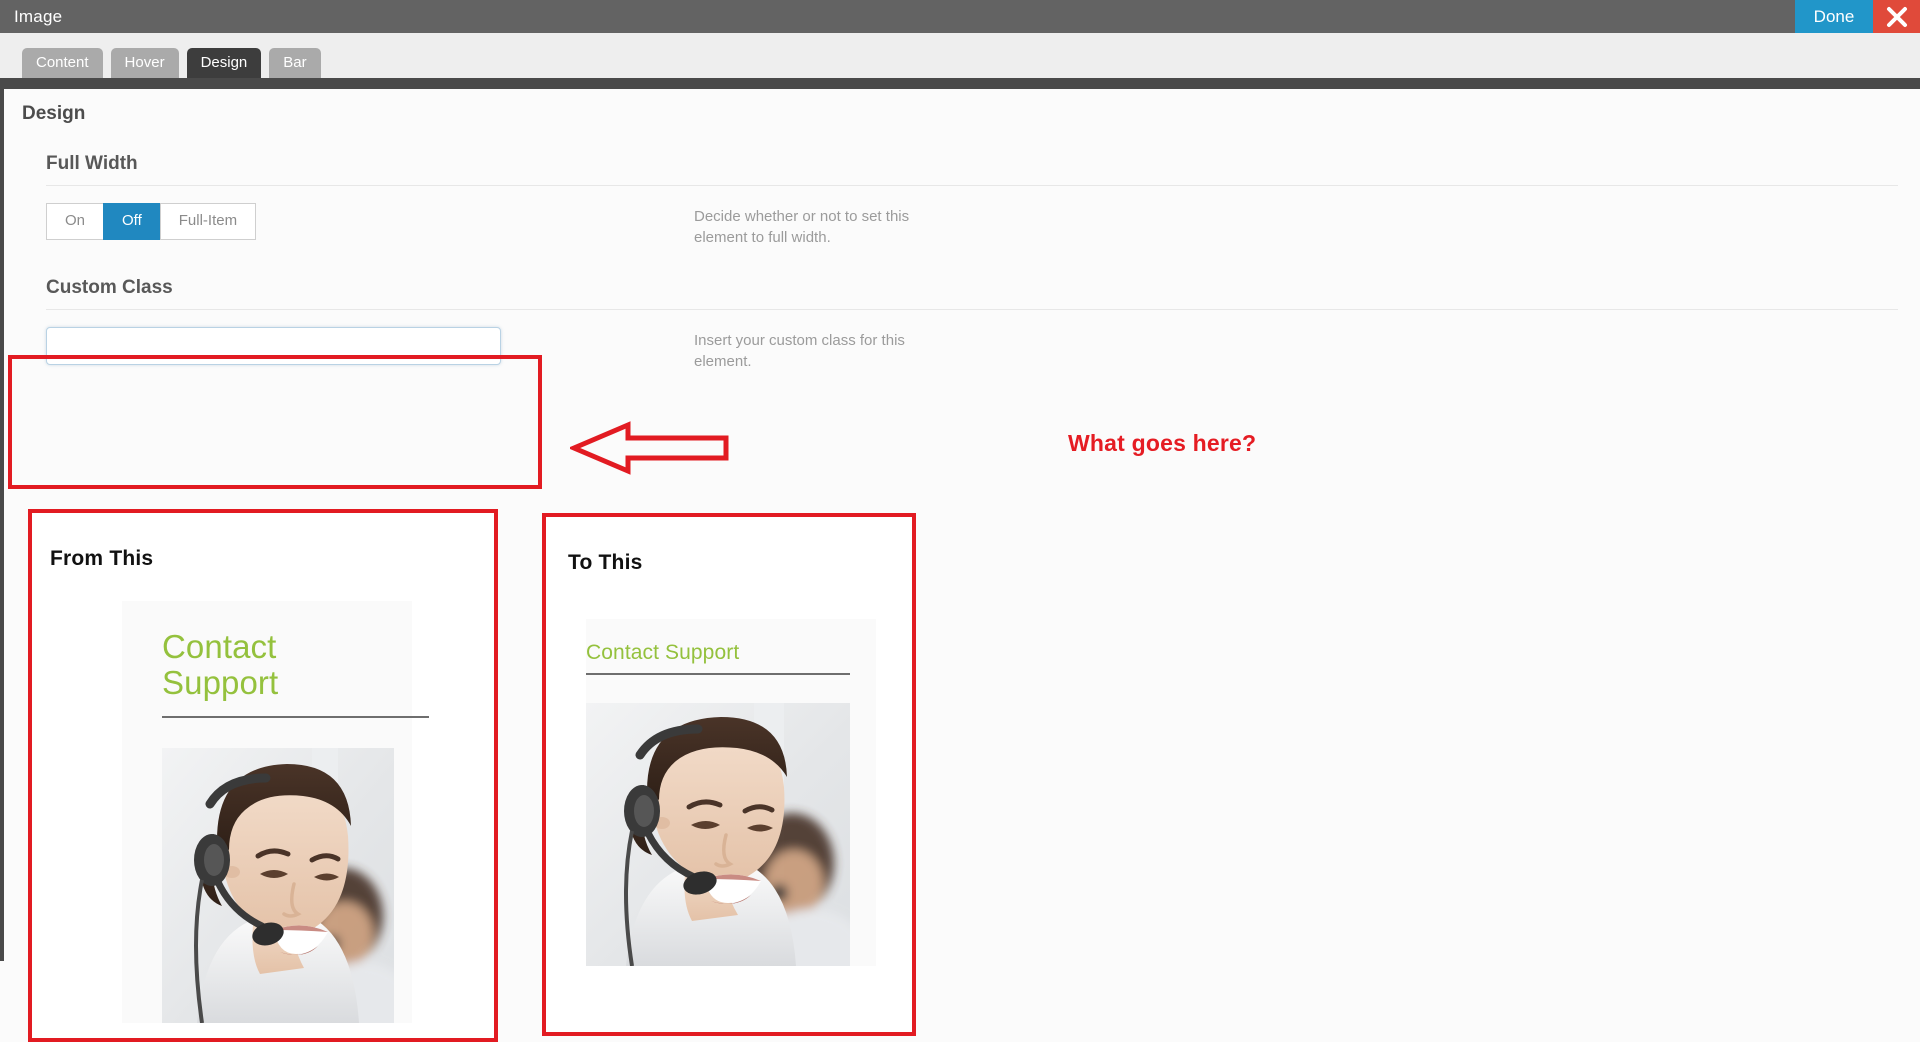  I want to click on close-icon, so click(1897, 17).